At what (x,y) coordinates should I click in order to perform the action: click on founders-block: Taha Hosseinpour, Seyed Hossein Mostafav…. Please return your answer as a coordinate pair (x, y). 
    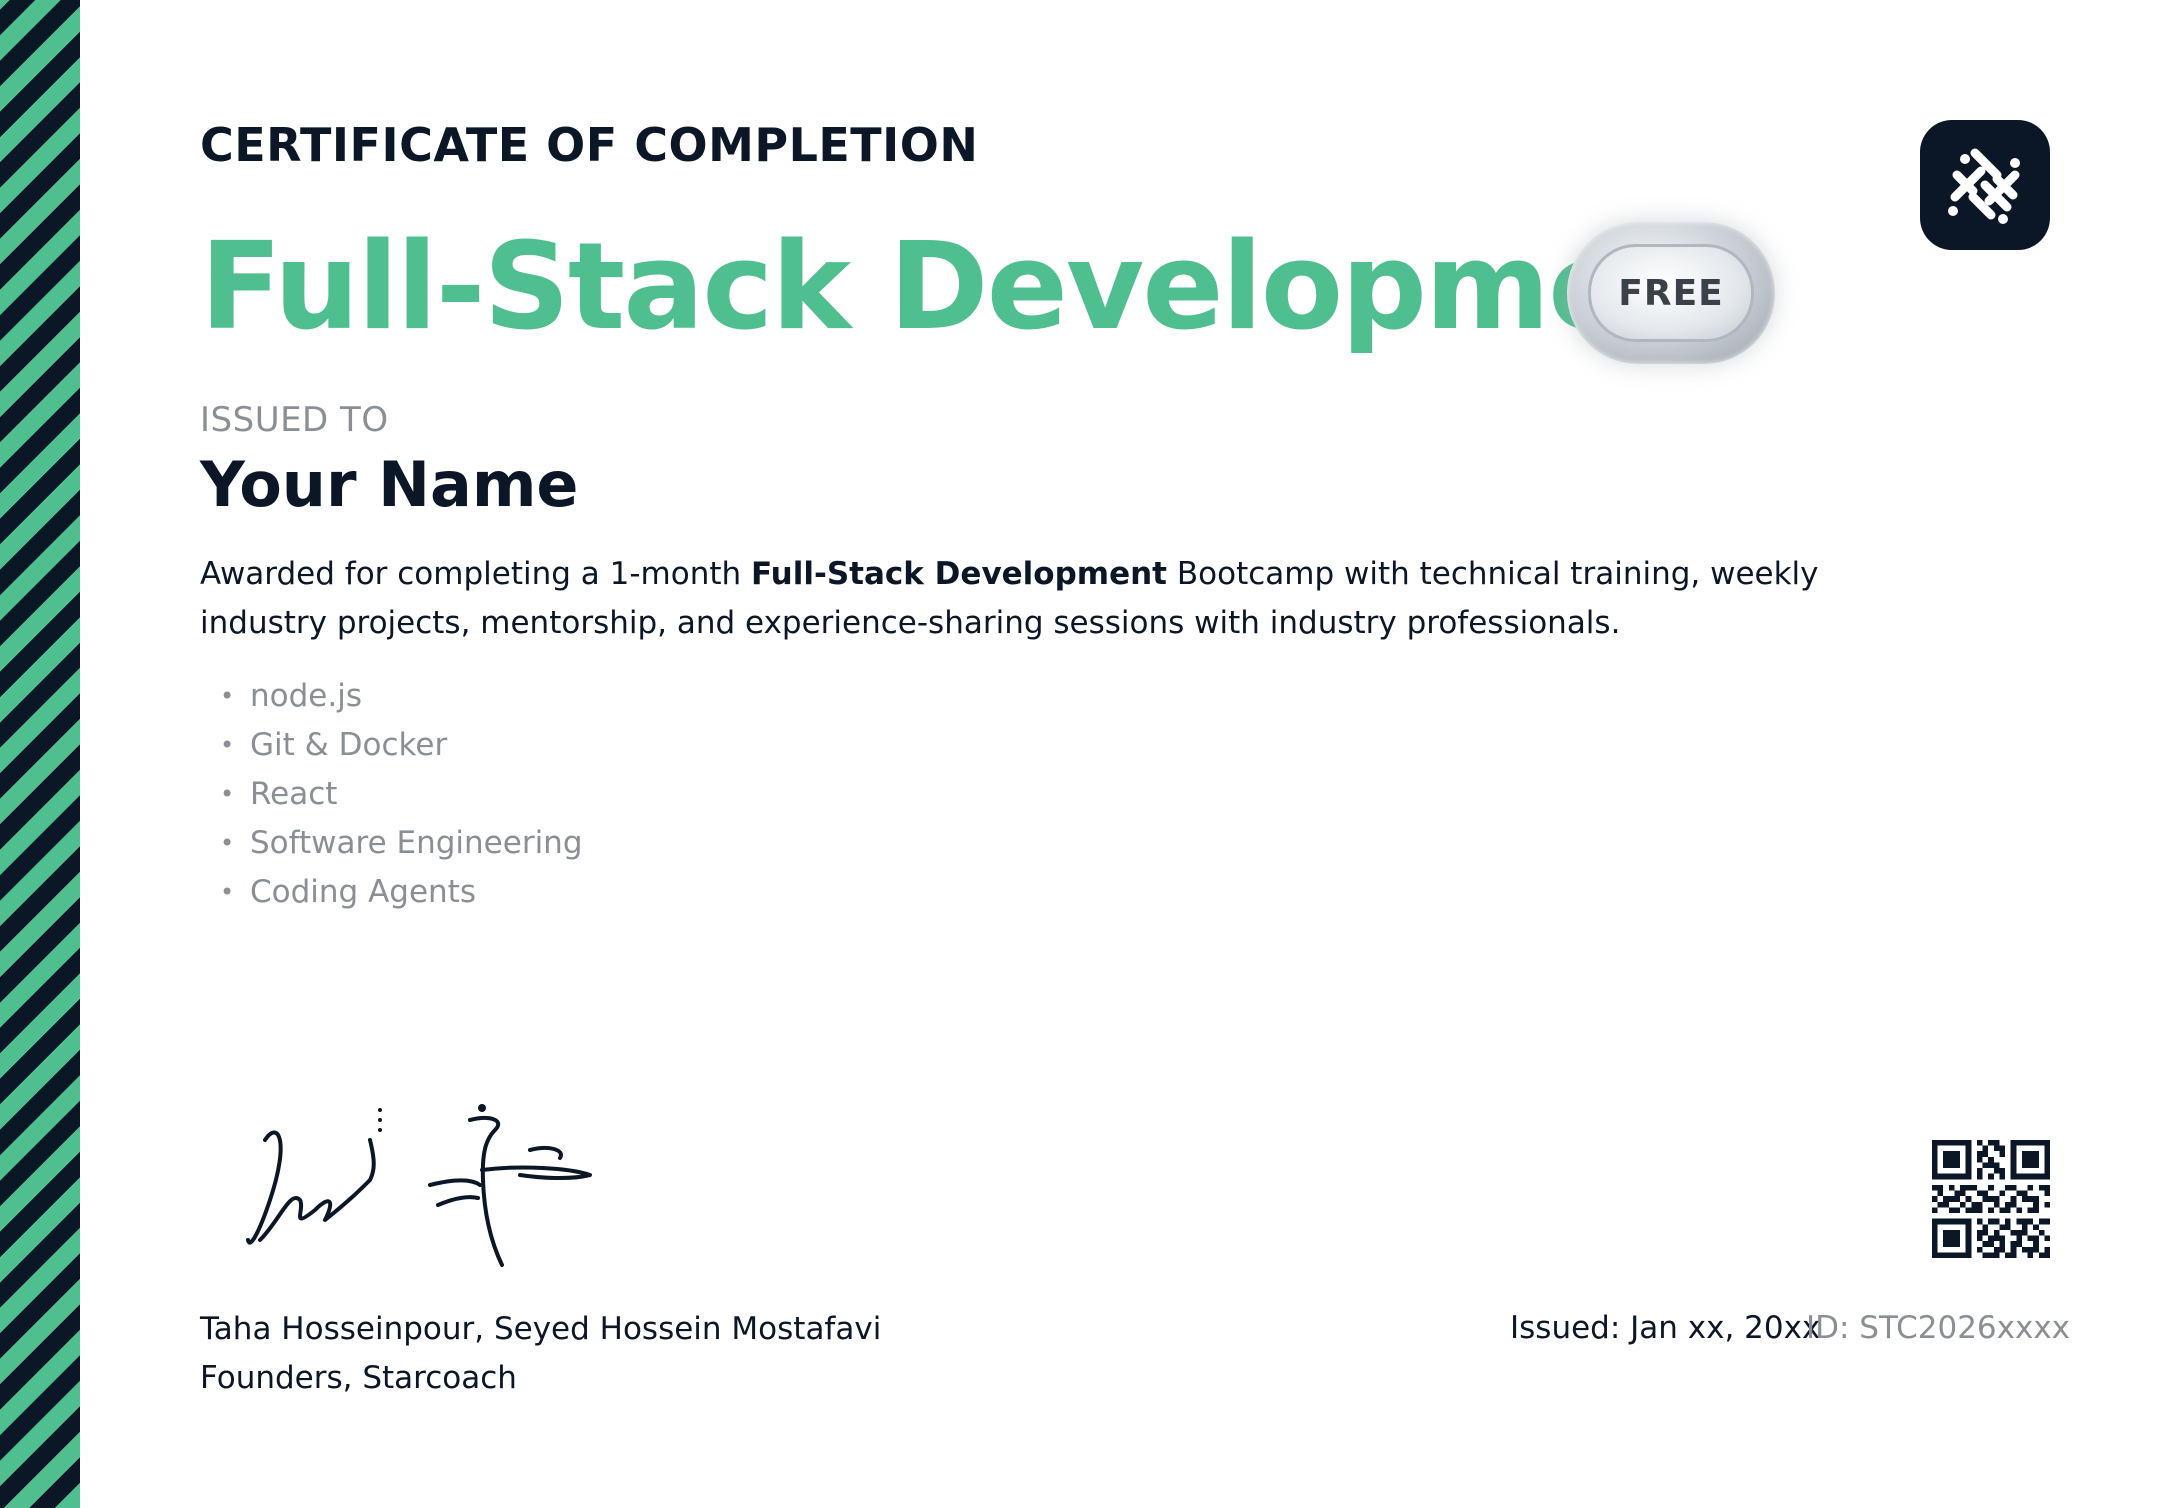
    Looking at the image, I should click on (540, 1354).